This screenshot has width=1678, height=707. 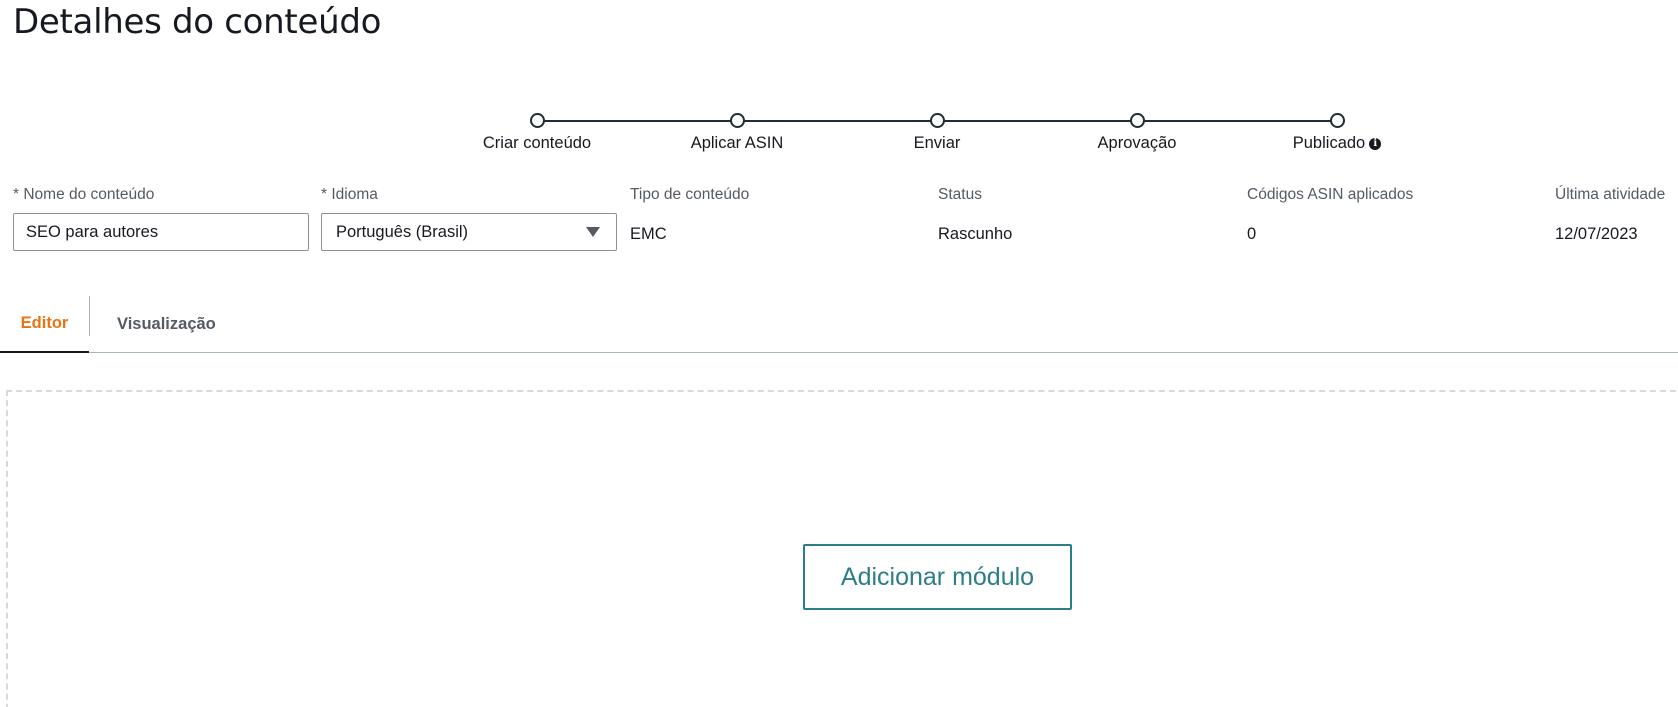 I want to click on content-name-input, so click(x=161, y=232).